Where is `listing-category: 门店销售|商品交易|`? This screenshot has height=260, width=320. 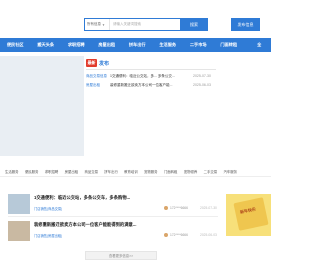
listing-category: 门店销售|商品交易| is located at coordinates (48, 208).